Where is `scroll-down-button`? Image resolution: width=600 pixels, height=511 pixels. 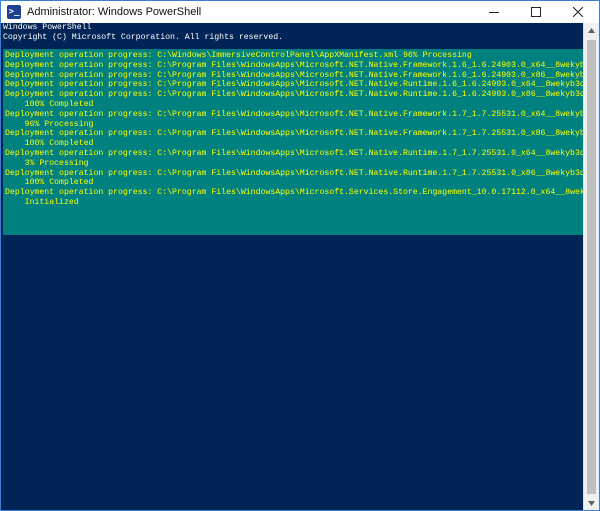
scroll-down-button is located at coordinates (591, 503).